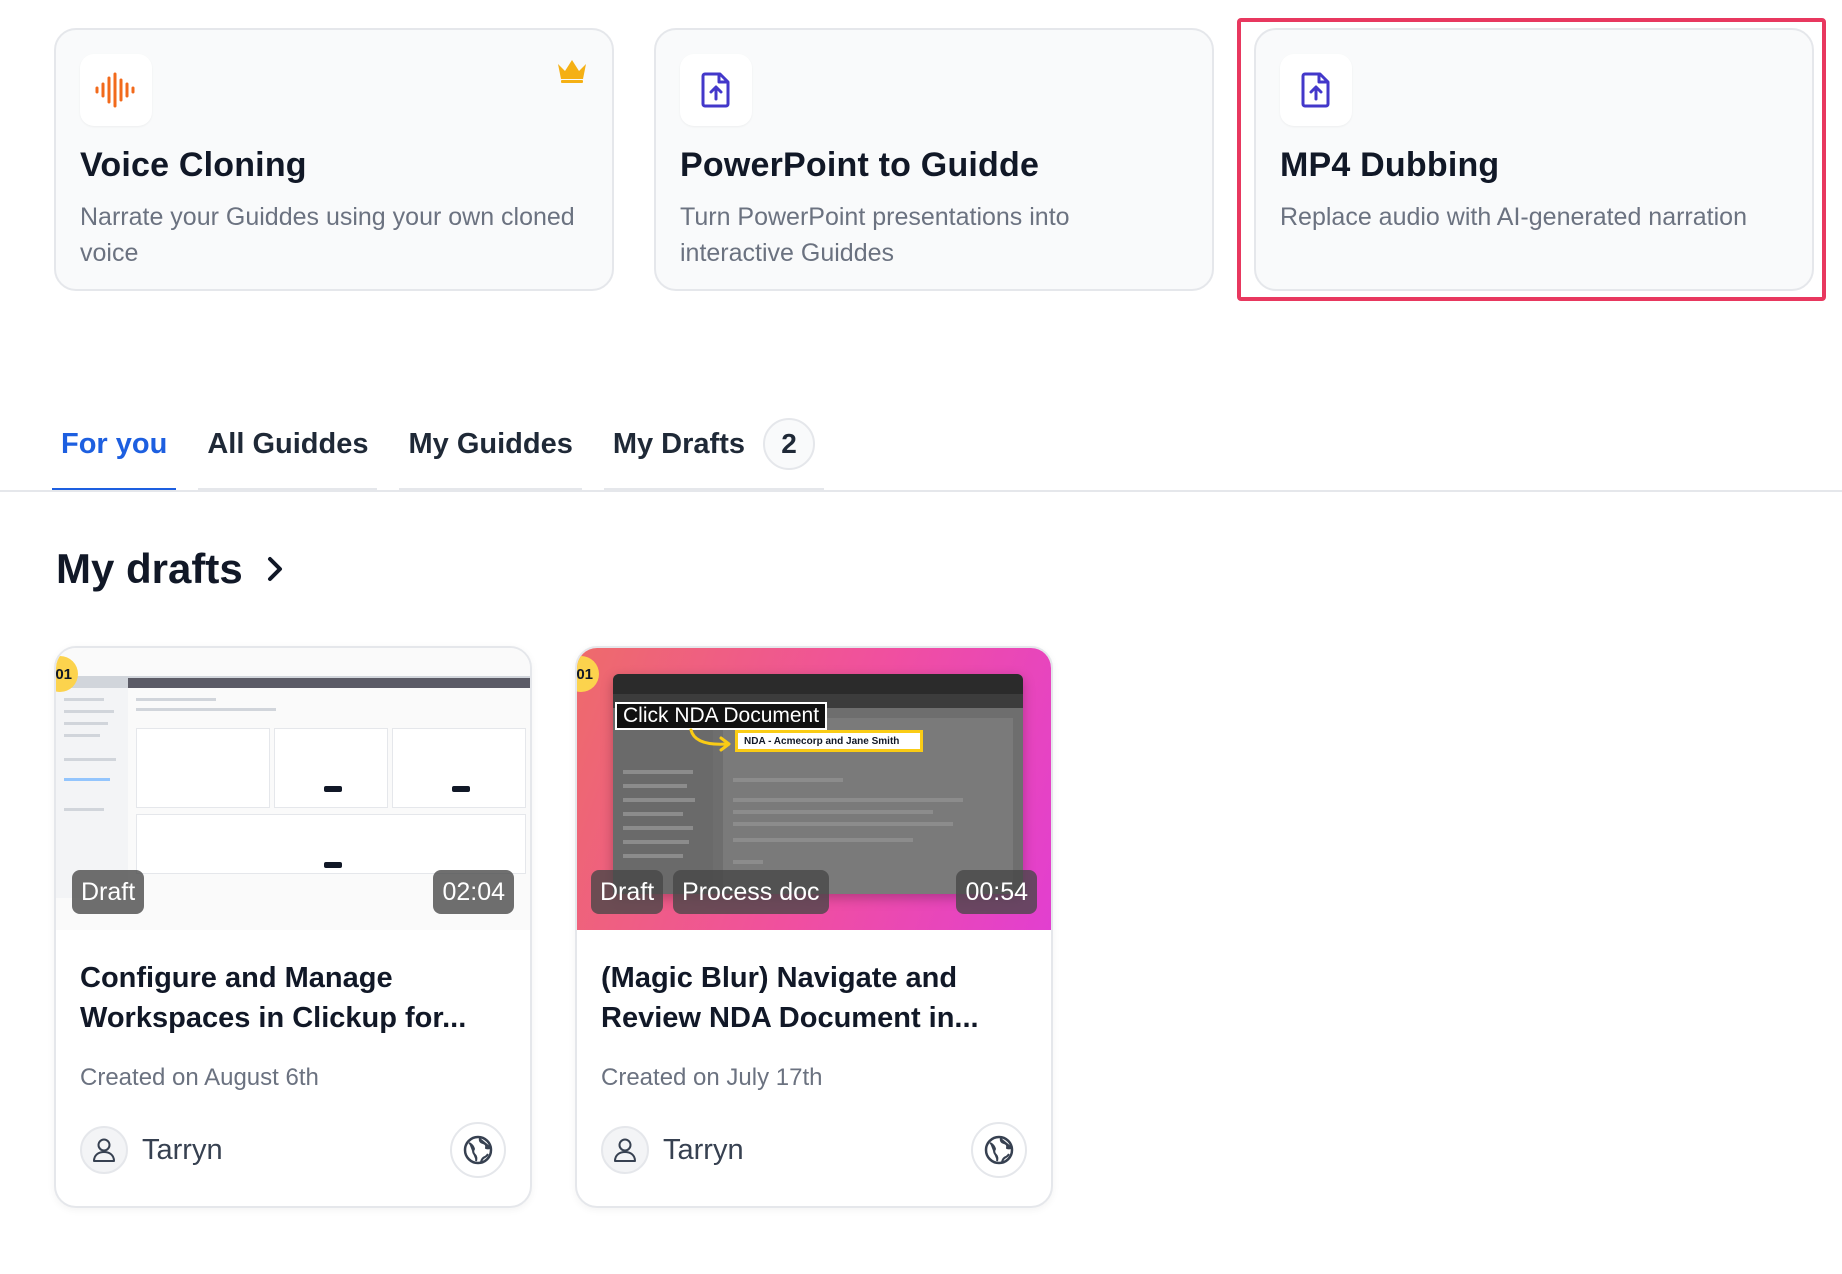  I want to click on mock-tab-bar, so click(818, 684).